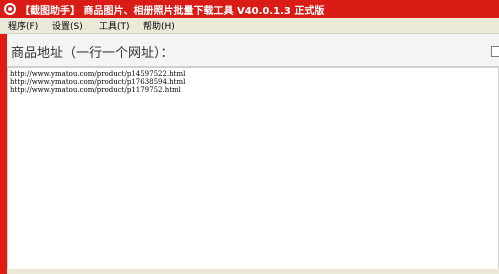 This screenshot has width=499, height=274. Describe the element at coordinates (3, 154) in the screenshot. I see `left-accent-bar` at that location.